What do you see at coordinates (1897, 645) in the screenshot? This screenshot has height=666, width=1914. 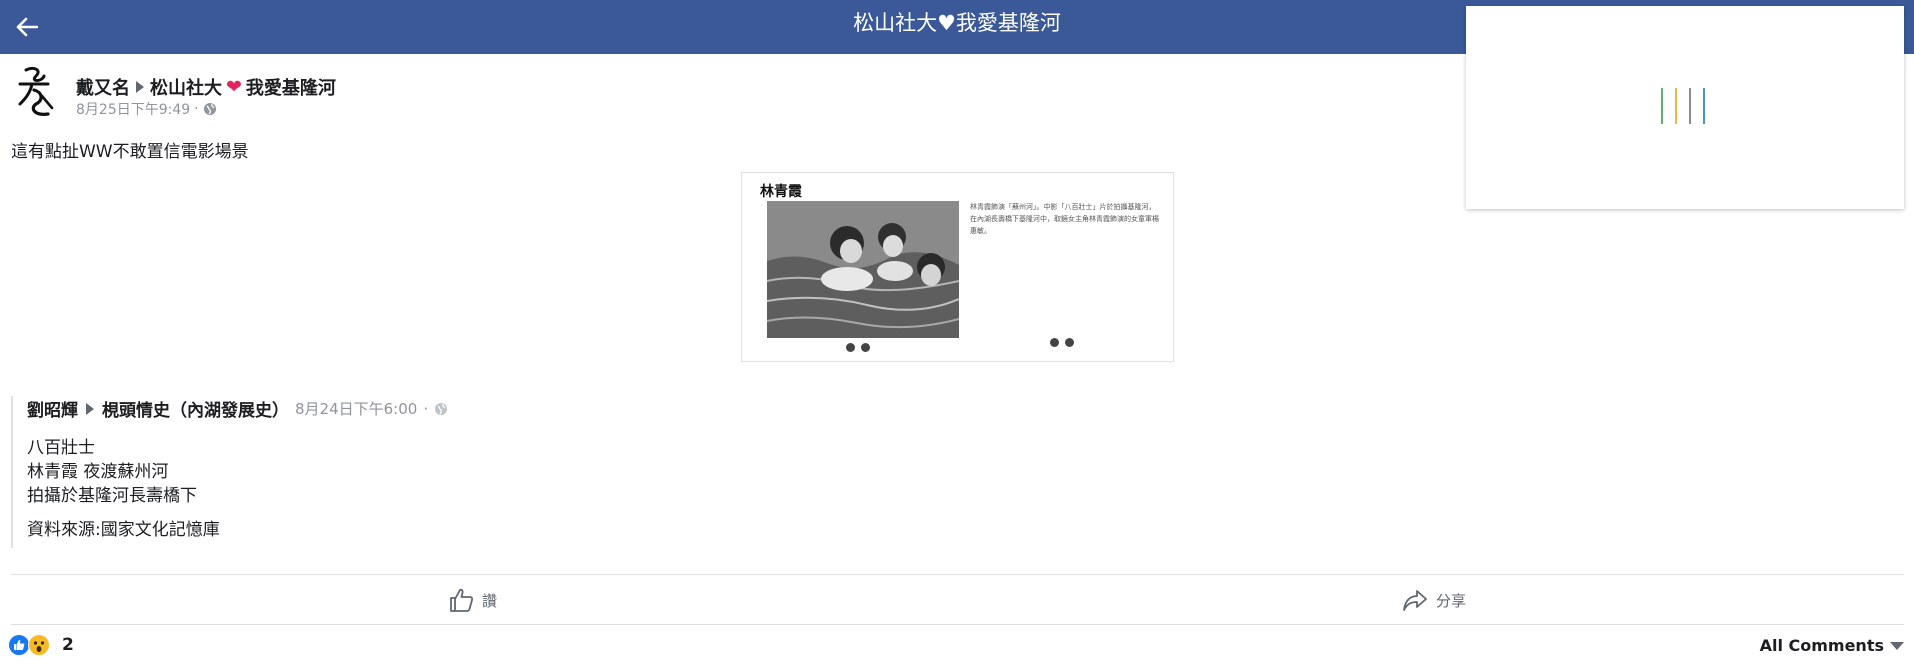 I see `chevron-down-icon` at bounding box center [1897, 645].